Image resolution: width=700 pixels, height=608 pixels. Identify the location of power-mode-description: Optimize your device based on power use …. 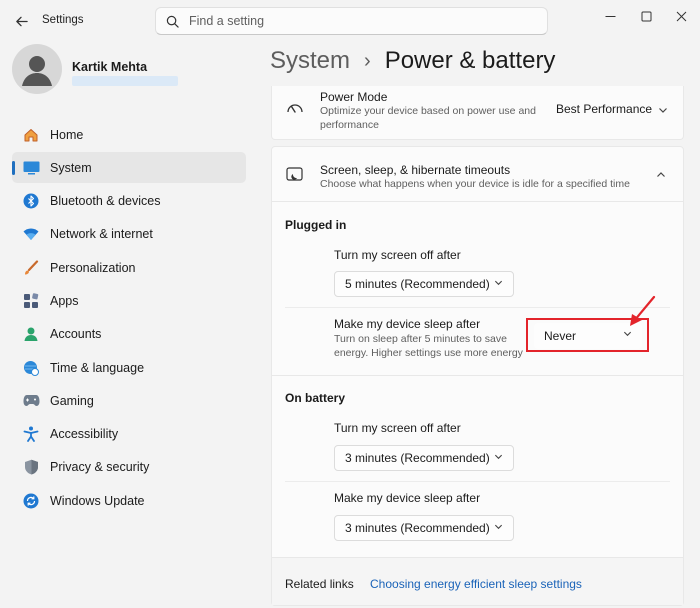
(428, 118).